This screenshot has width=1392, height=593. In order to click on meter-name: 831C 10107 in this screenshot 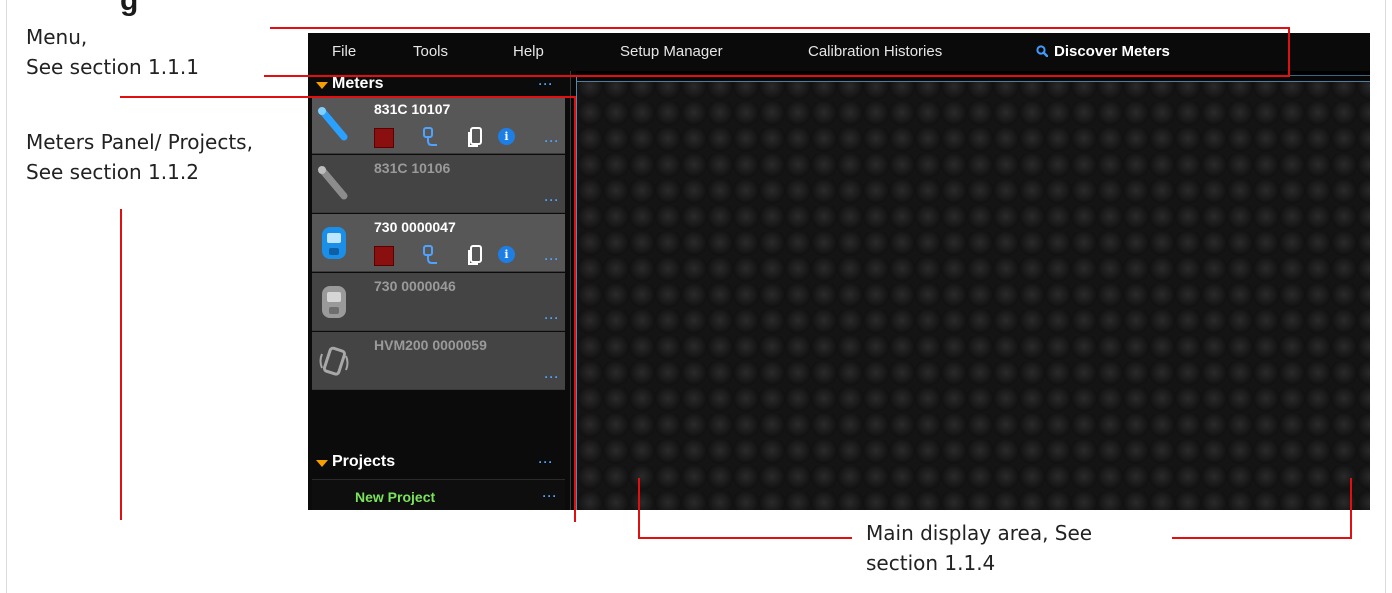, I will do `click(412, 109)`.